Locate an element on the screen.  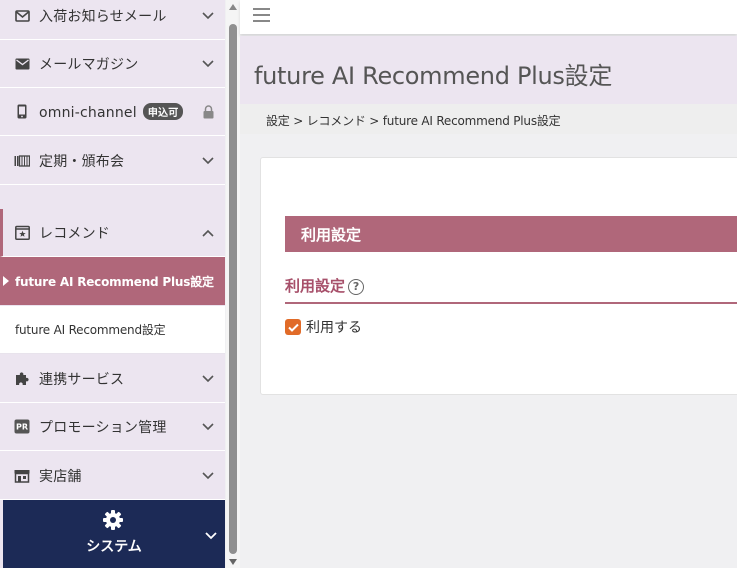
sidebar-item-label: メールマガジン is located at coordinates (89, 64).